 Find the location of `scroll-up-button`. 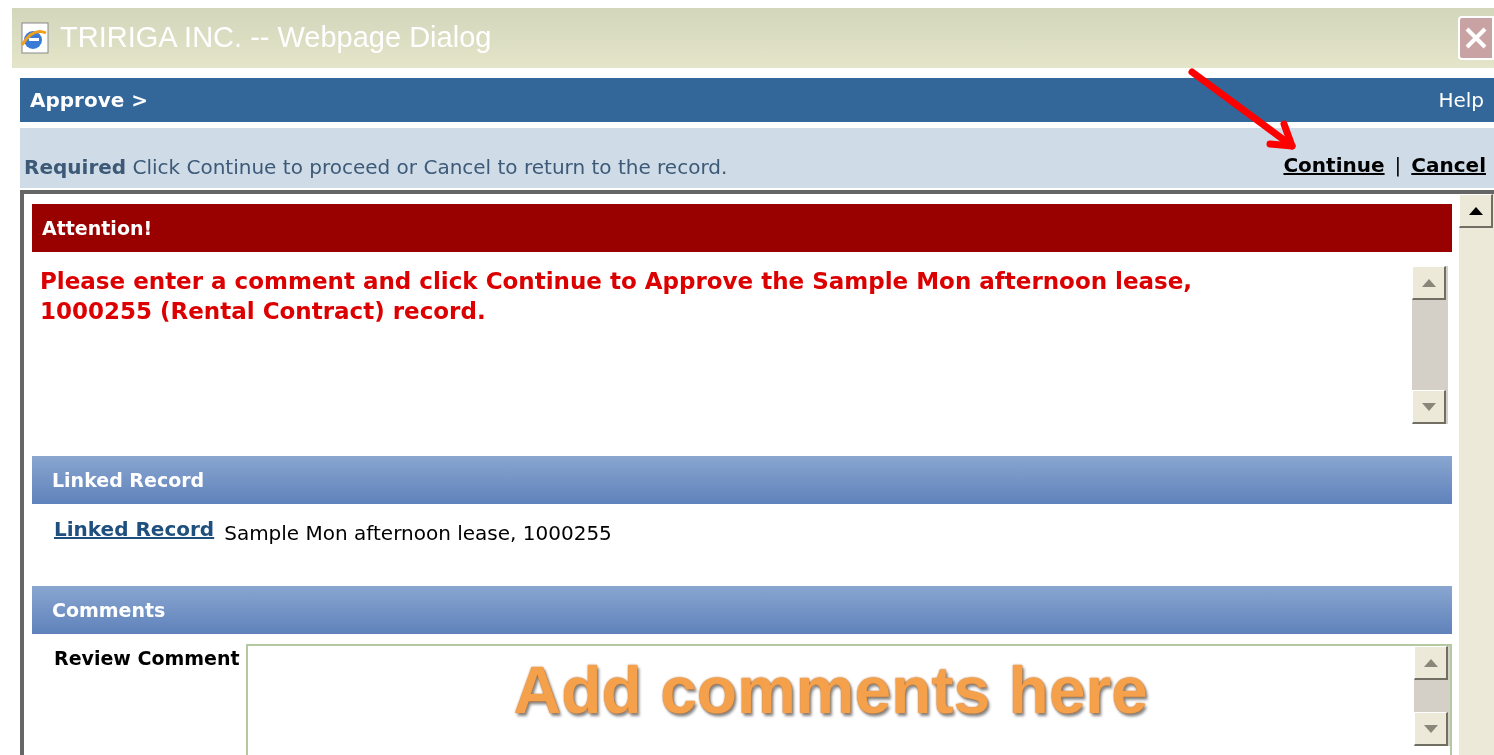

scroll-up-button is located at coordinates (1476, 211).